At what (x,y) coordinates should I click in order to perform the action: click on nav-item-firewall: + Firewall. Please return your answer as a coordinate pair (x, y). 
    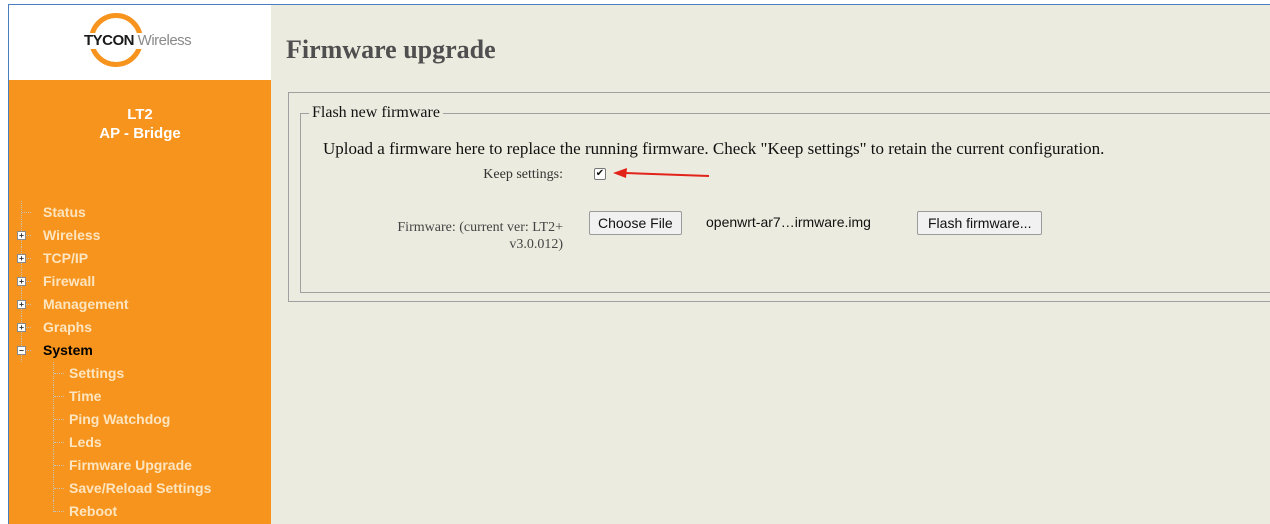
    Looking at the image, I should click on (140, 281).